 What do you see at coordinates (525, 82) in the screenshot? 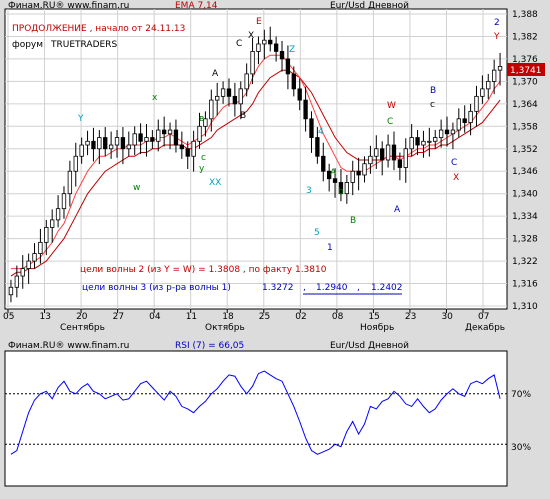
I see `y-tick-label: 1,370` at bounding box center [525, 82].